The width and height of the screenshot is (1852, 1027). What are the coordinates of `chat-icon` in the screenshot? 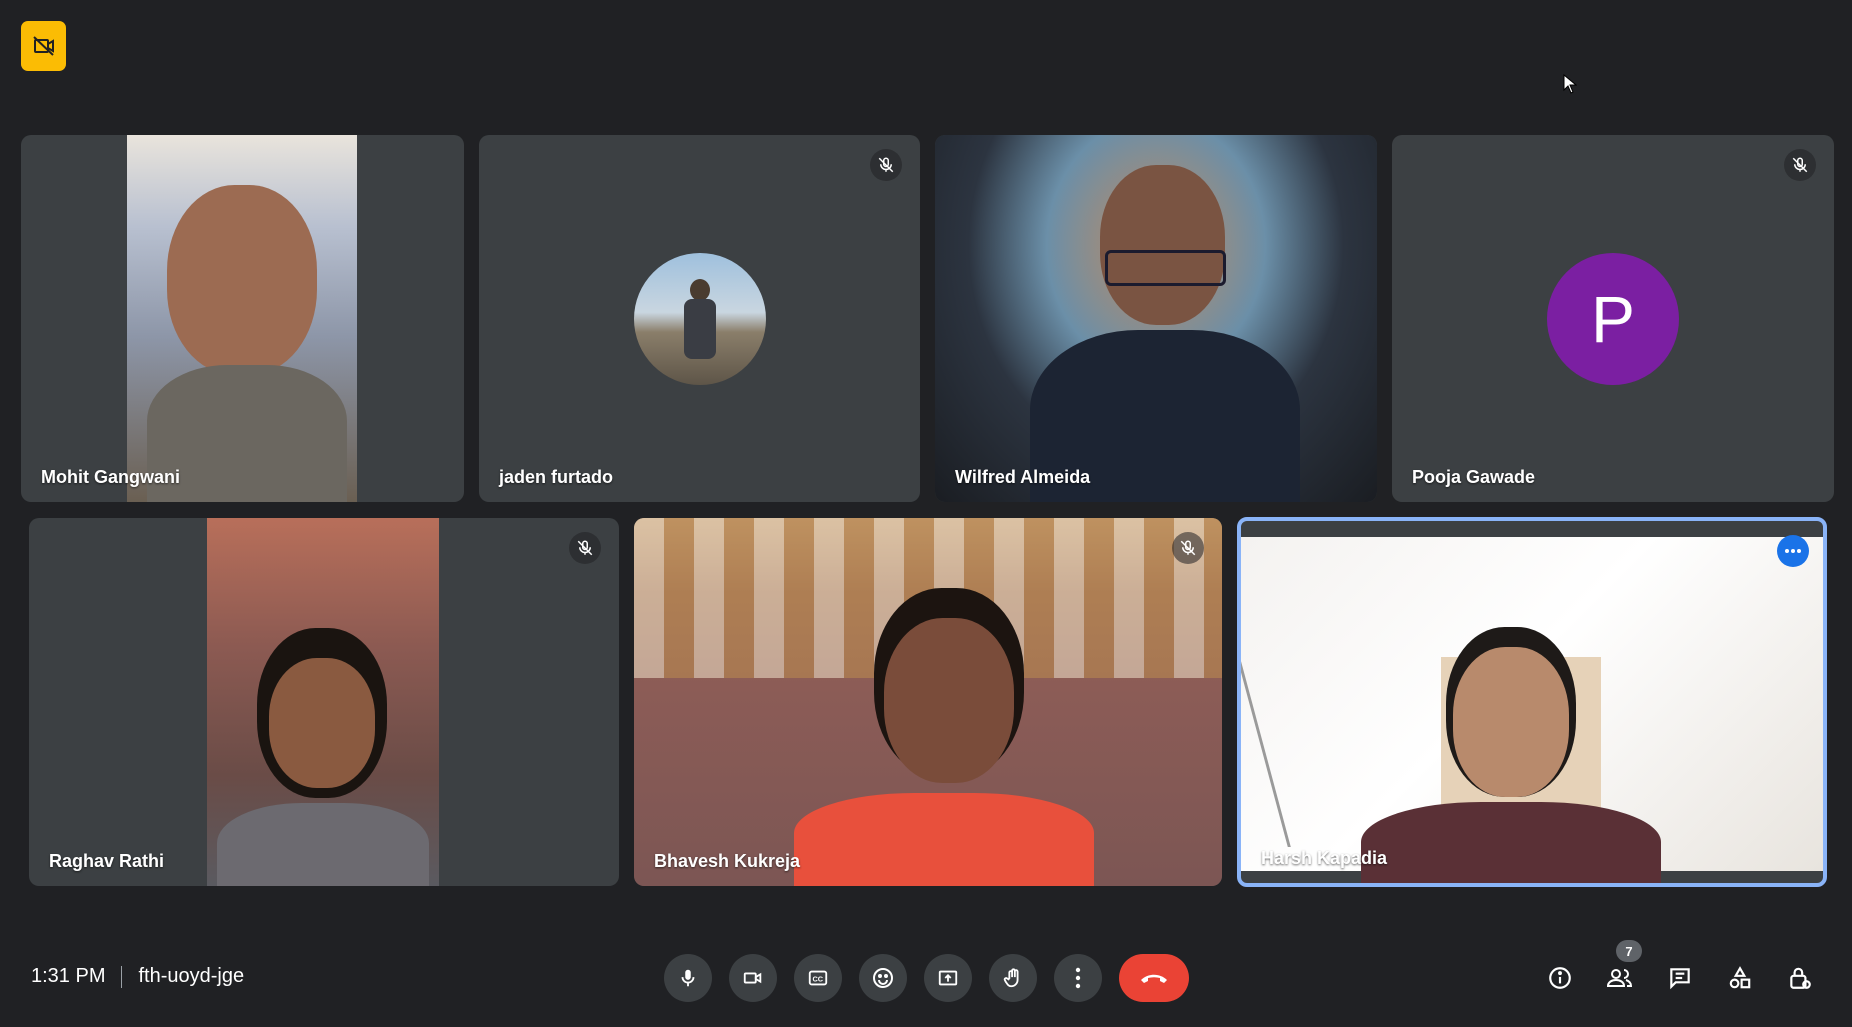 It's located at (1680, 979).